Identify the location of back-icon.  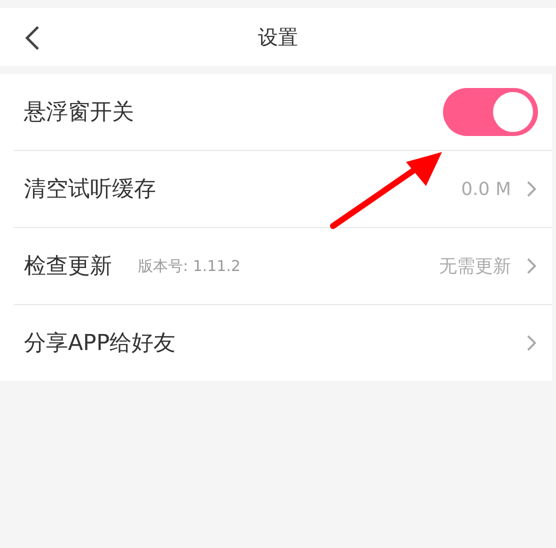
(32, 38).